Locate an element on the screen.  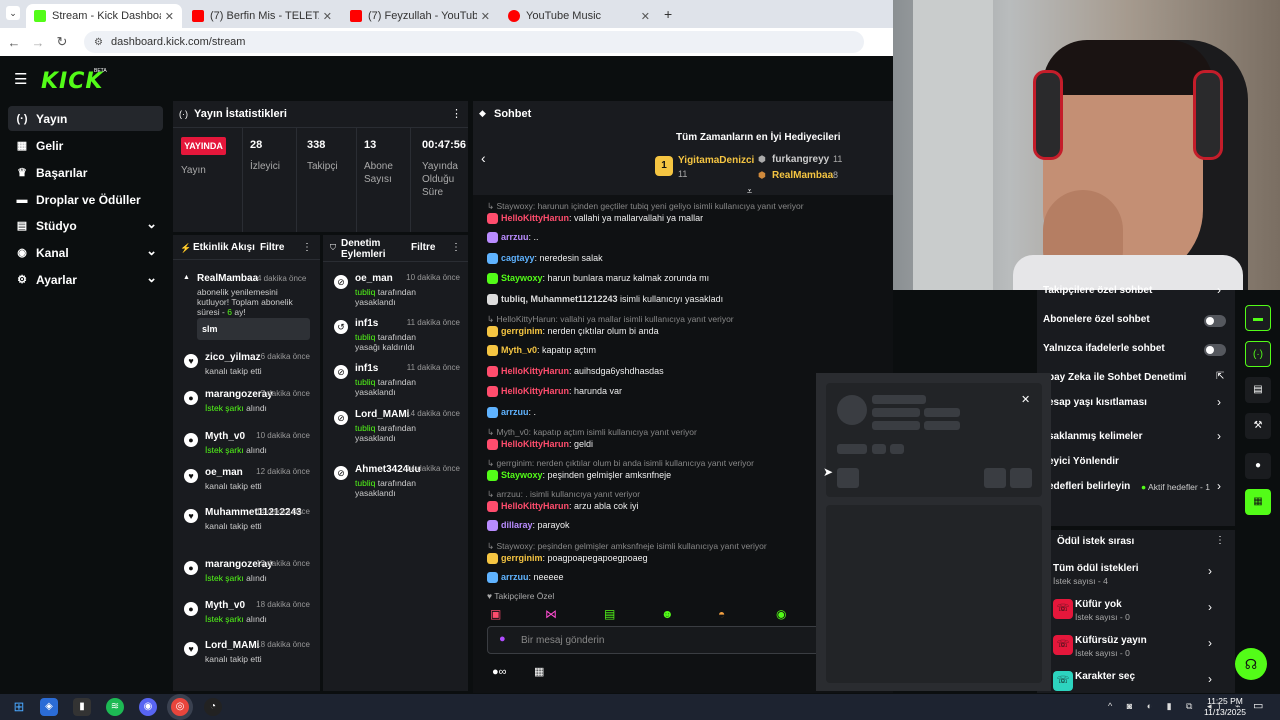
reward-label: Tüm ödül istekleri is located at coordinates (1096, 568).